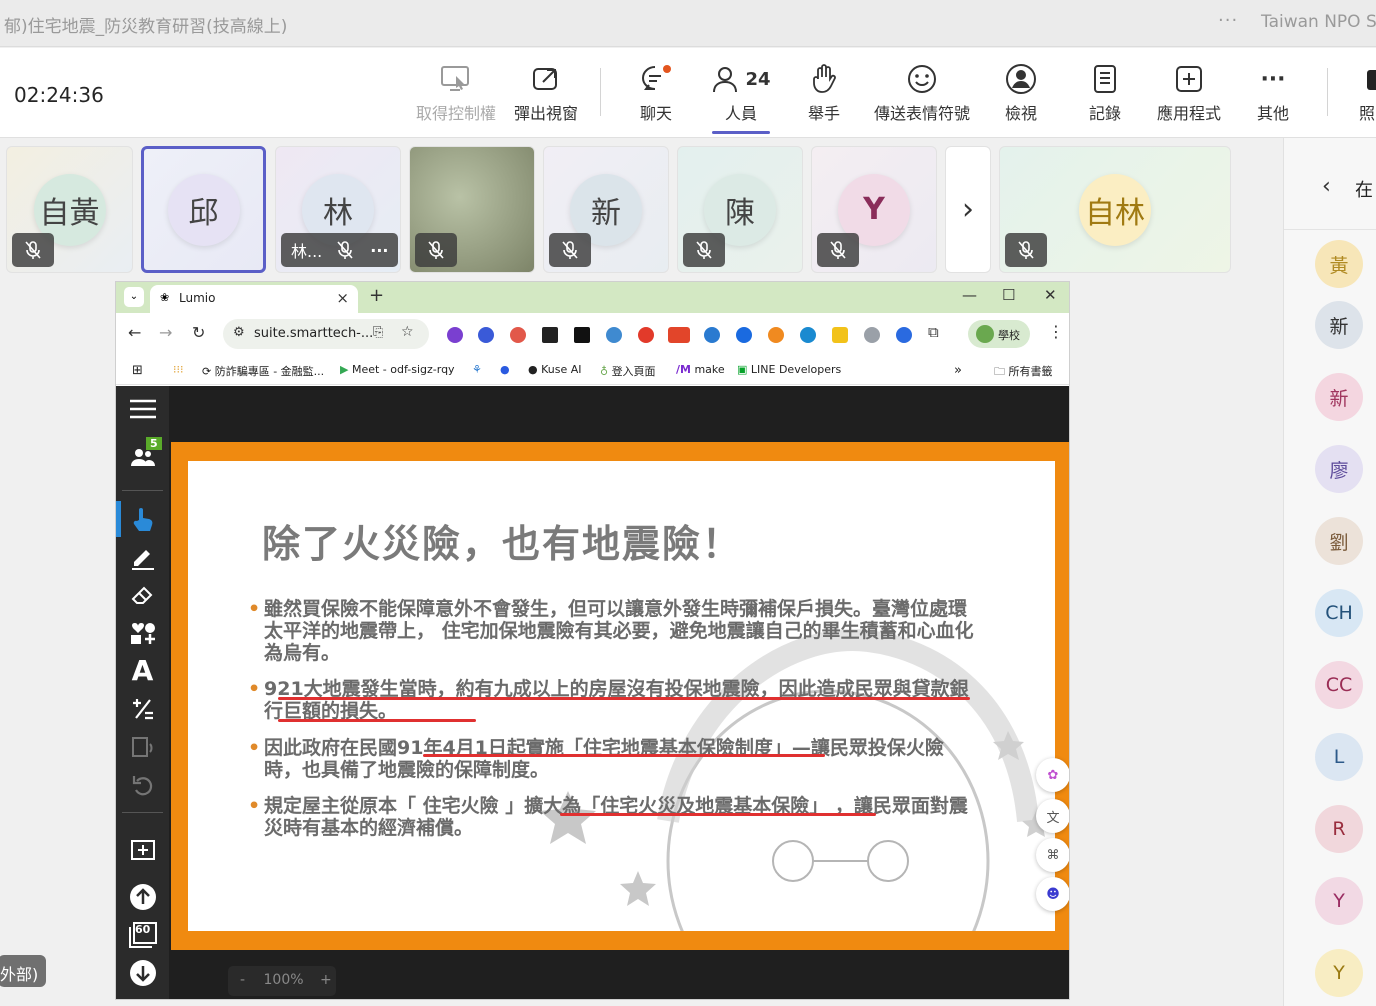 The image size is (1376, 1006). What do you see at coordinates (933, 332) in the screenshot?
I see `extensions-puzzle-icon: ⧉` at bounding box center [933, 332].